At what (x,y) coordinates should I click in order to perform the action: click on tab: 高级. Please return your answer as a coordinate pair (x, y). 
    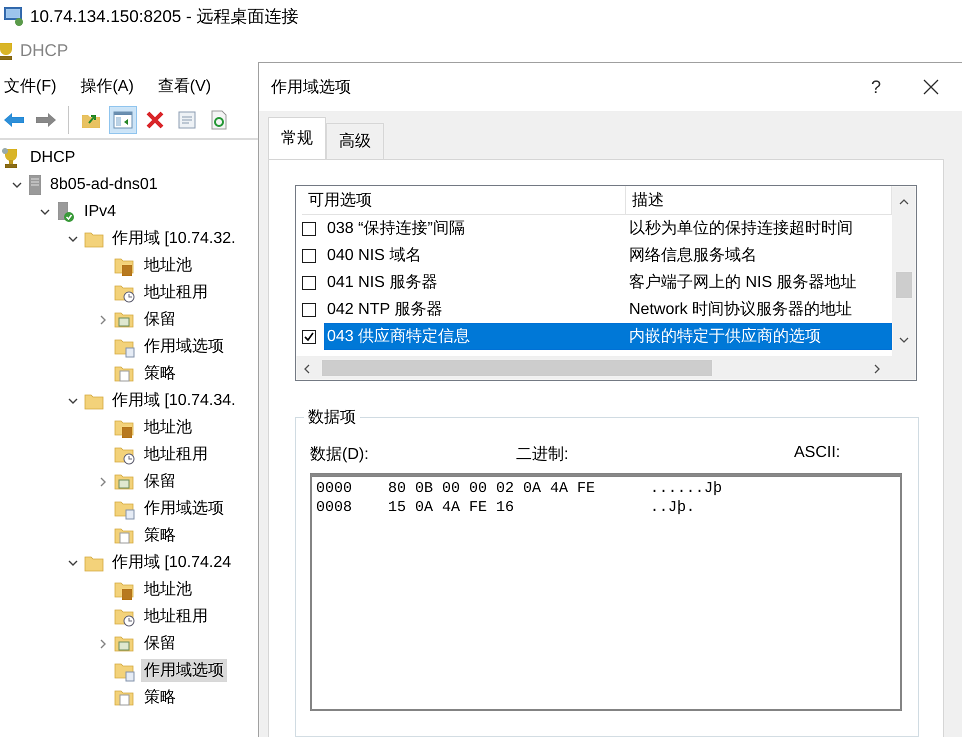
    Looking at the image, I should click on (355, 141).